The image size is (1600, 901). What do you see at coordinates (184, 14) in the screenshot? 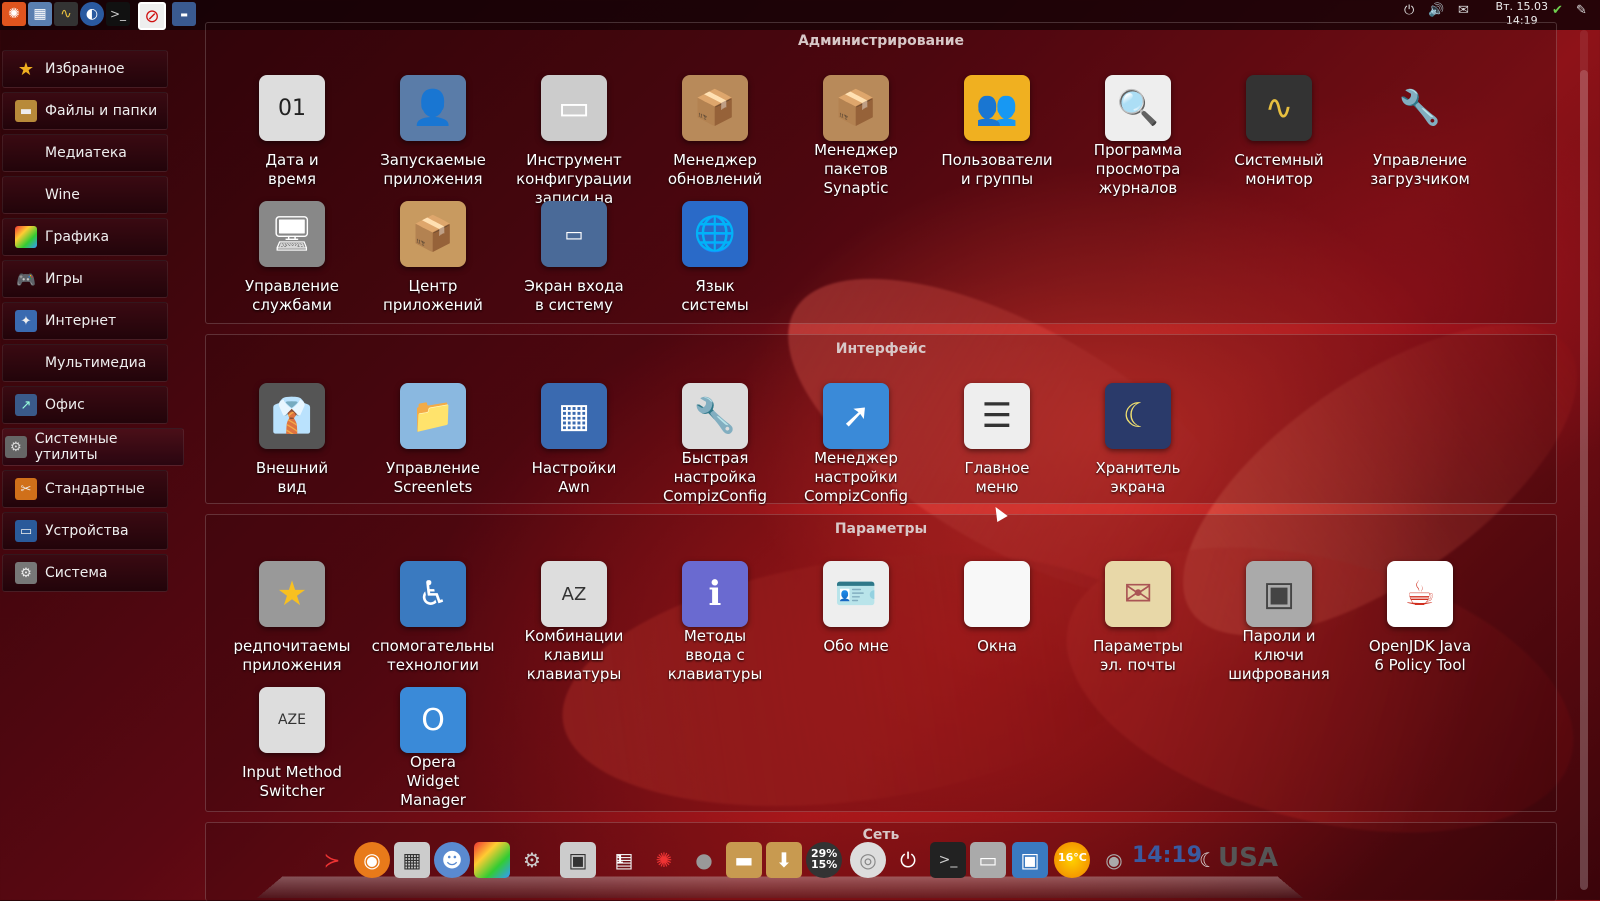
I see `widget-icon: ▬` at bounding box center [184, 14].